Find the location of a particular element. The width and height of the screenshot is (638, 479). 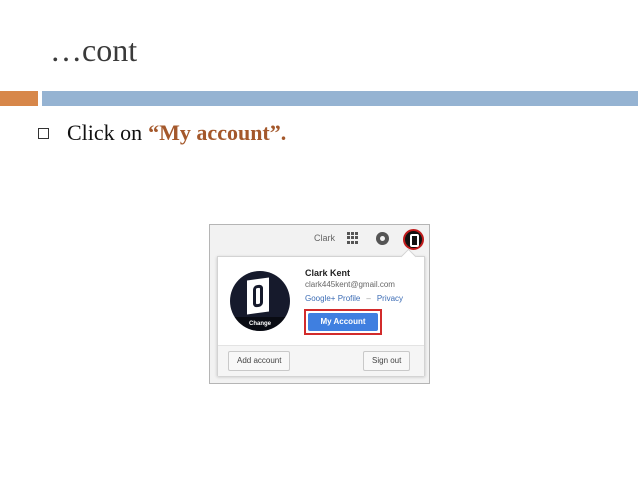

privacy-link: Privacy is located at coordinates (390, 298).